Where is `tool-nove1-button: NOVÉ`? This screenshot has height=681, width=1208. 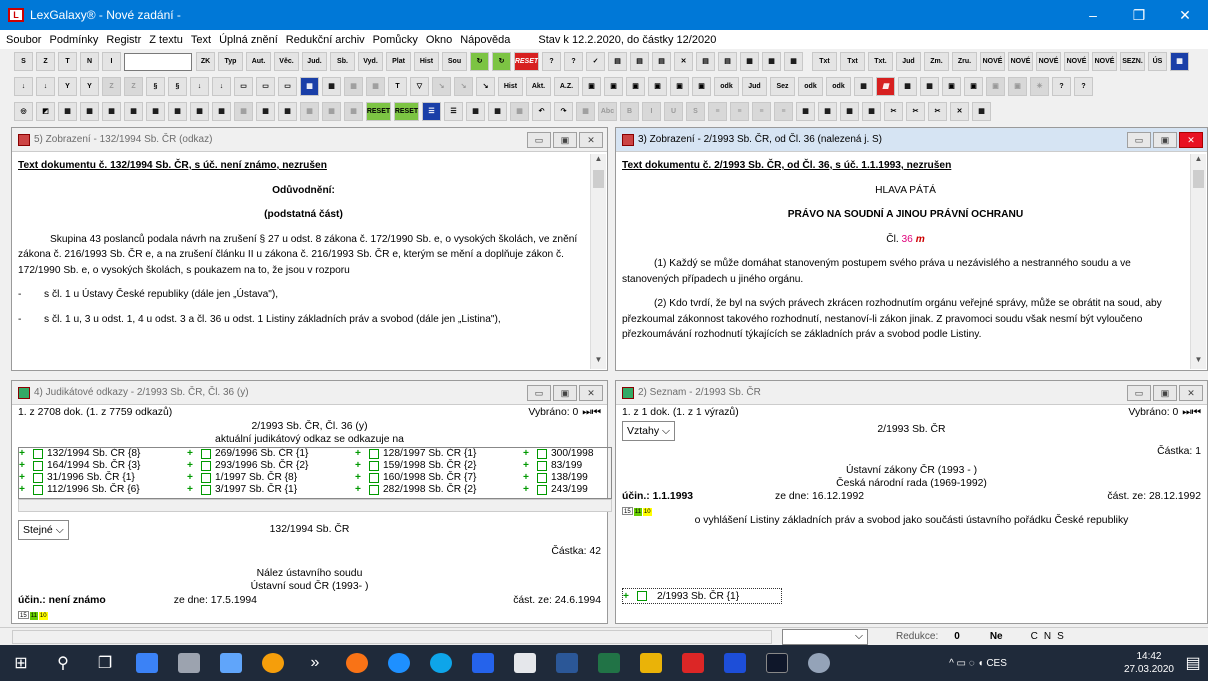
tool-nove1-button: NOVÉ is located at coordinates (992, 61).